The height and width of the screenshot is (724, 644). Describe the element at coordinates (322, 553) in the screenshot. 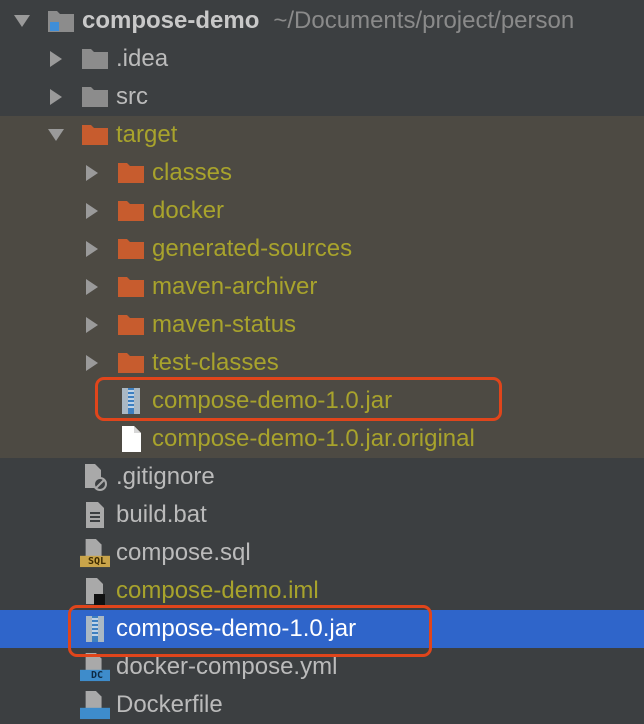

I see `tree-row-compose-sql: SQL compose.sql` at that location.